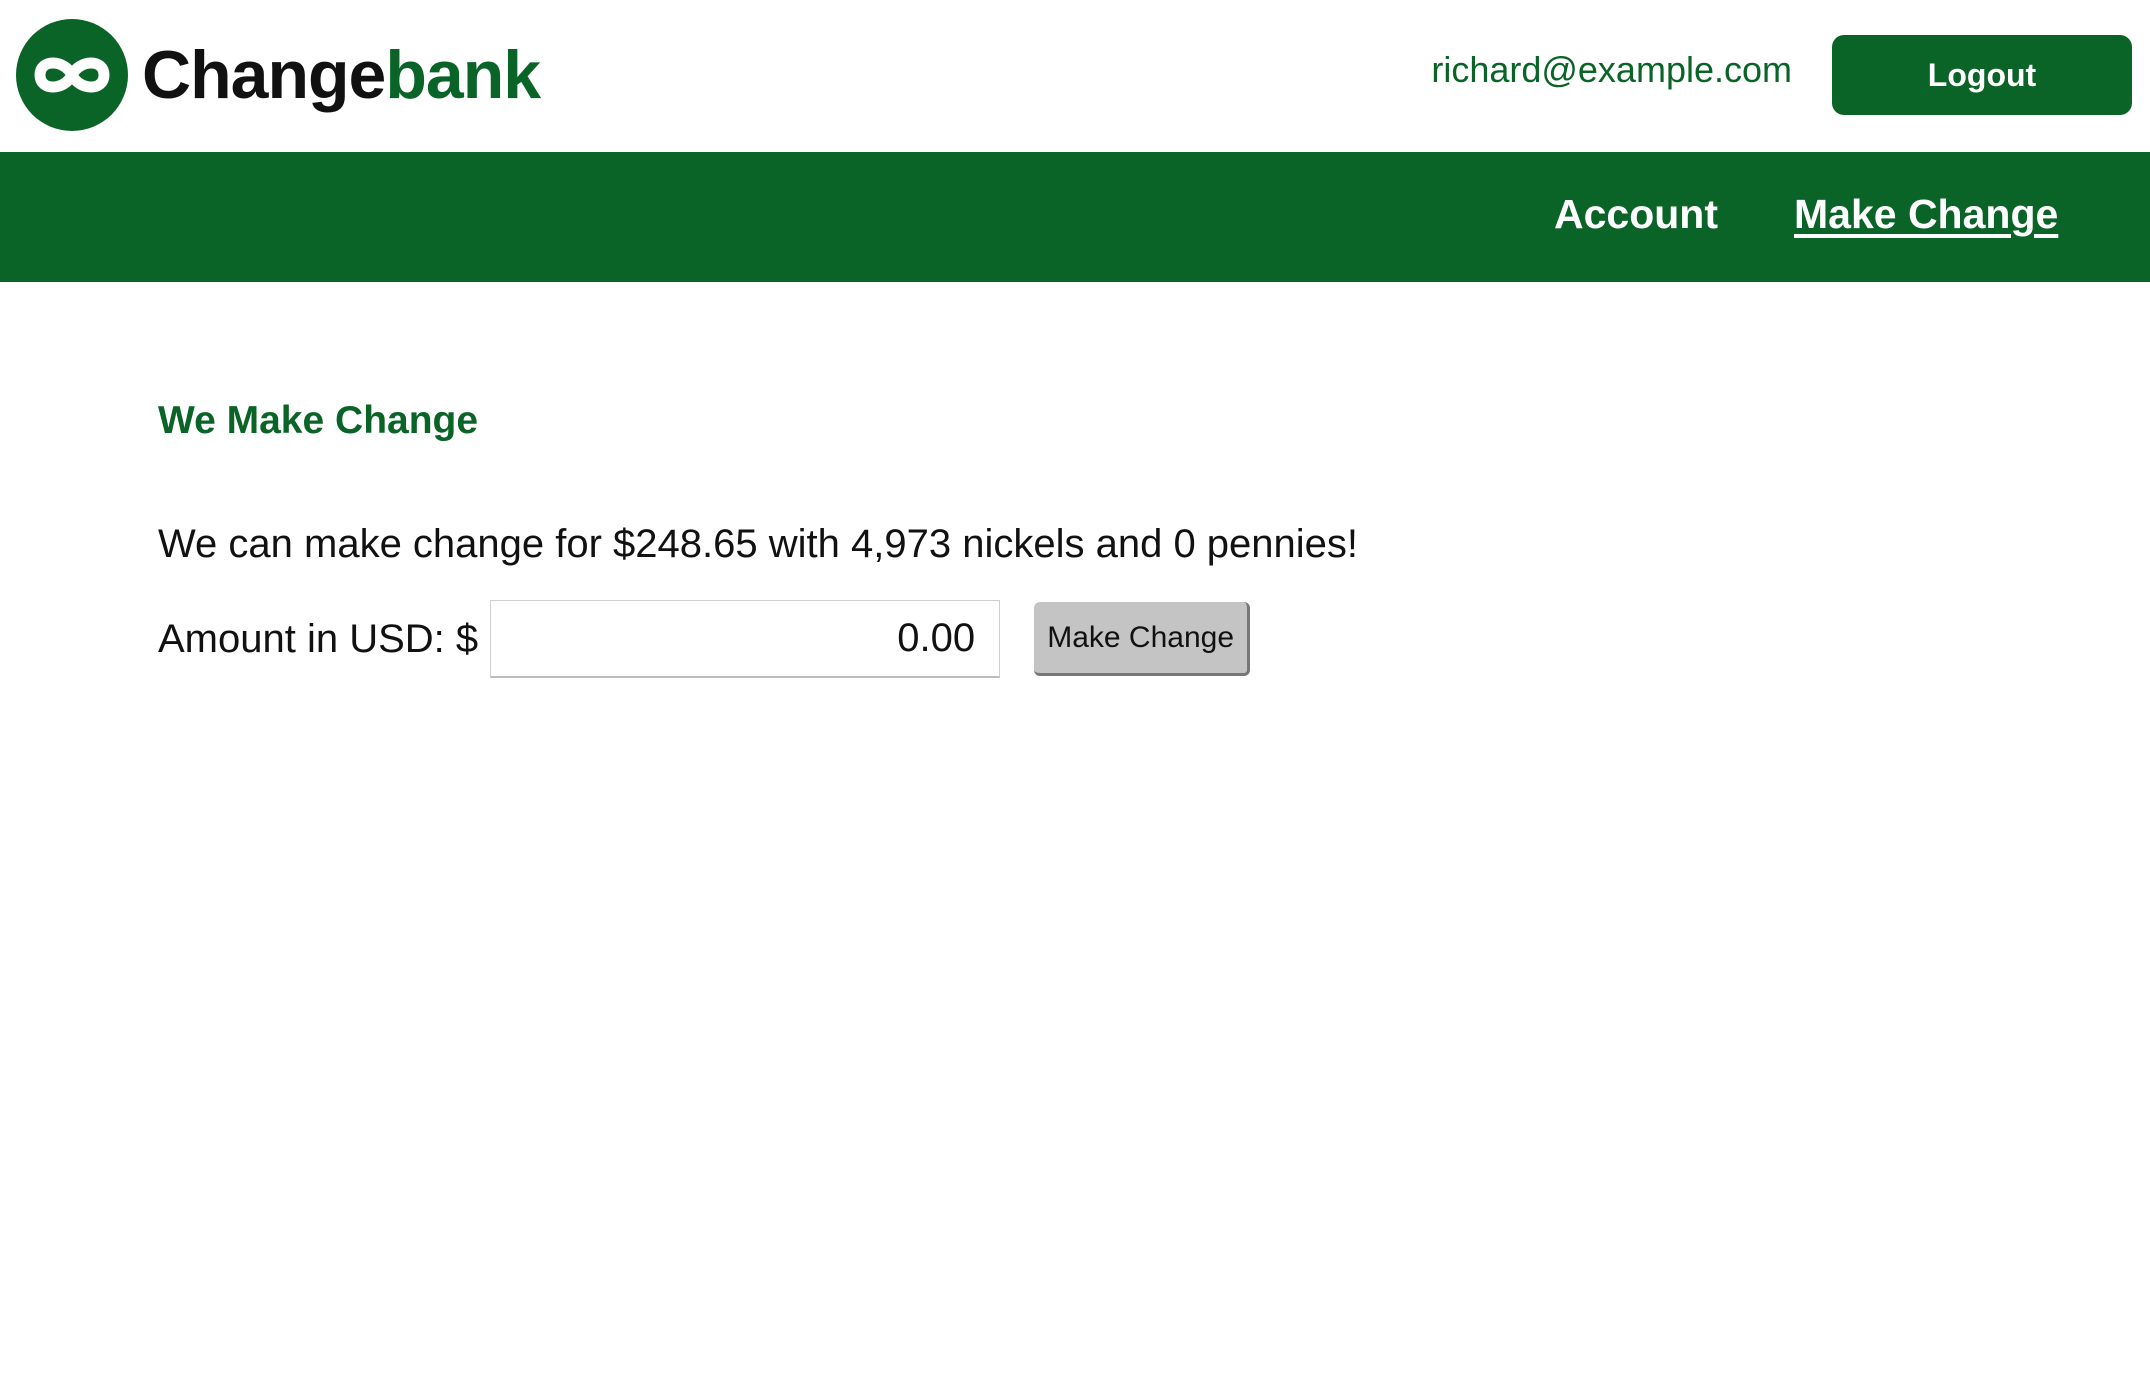 The image size is (2150, 1390). I want to click on nav-item-make-change: Make Change, so click(1926, 214).